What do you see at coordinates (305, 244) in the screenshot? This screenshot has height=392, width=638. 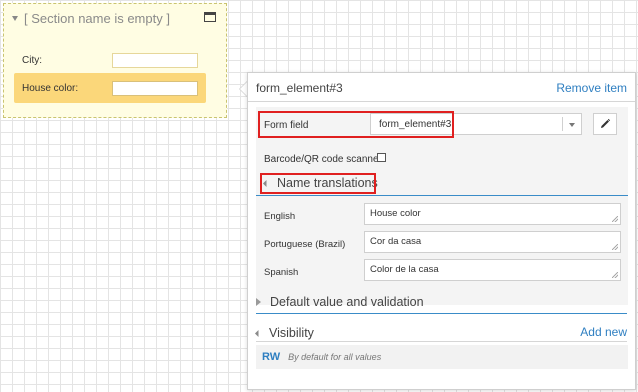 I see `translation-language-portuguese: Portuguese (Brazil)` at bounding box center [305, 244].